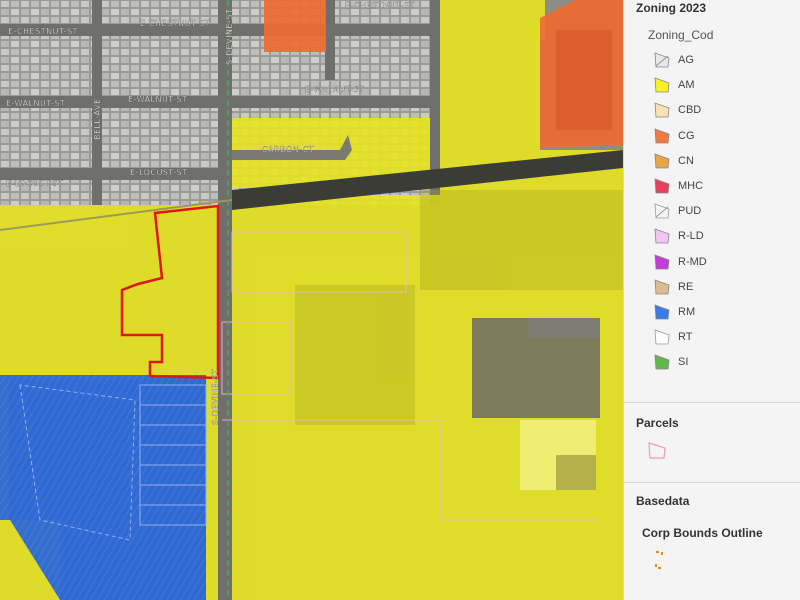 The height and width of the screenshot is (600, 800). What do you see at coordinates (576, 472) in the screenshot?
I see `building-shade` at bounding box center [576, 472].